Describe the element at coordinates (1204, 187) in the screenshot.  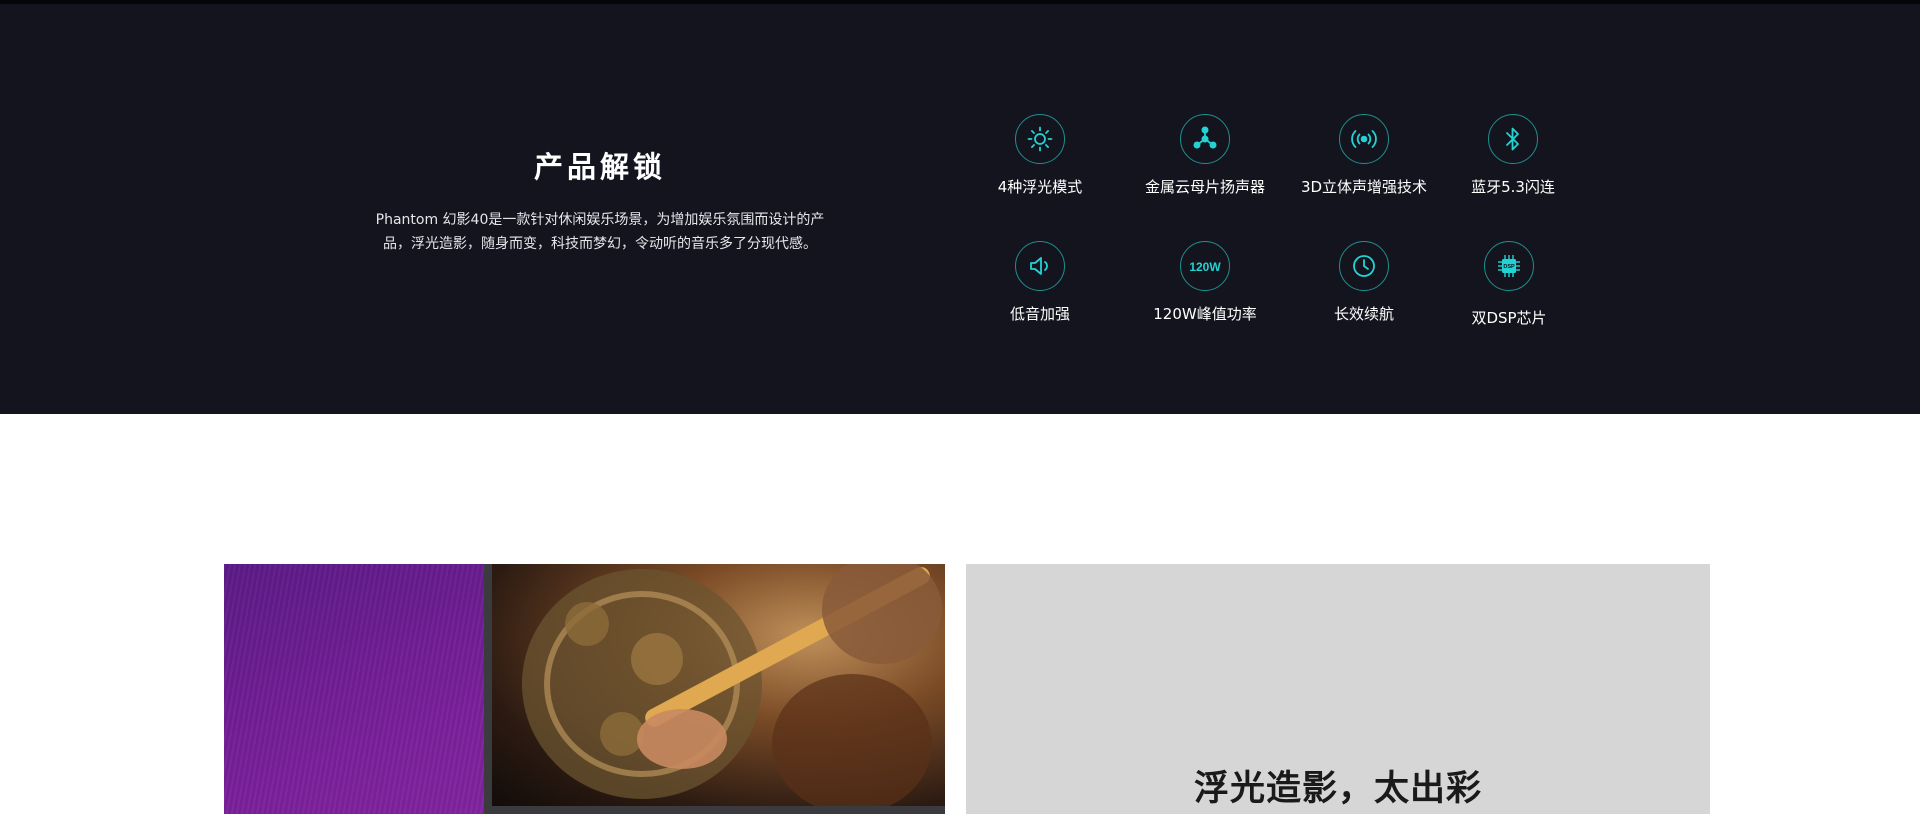
I see `feature-label: 金属云母片扬声器` at that location.